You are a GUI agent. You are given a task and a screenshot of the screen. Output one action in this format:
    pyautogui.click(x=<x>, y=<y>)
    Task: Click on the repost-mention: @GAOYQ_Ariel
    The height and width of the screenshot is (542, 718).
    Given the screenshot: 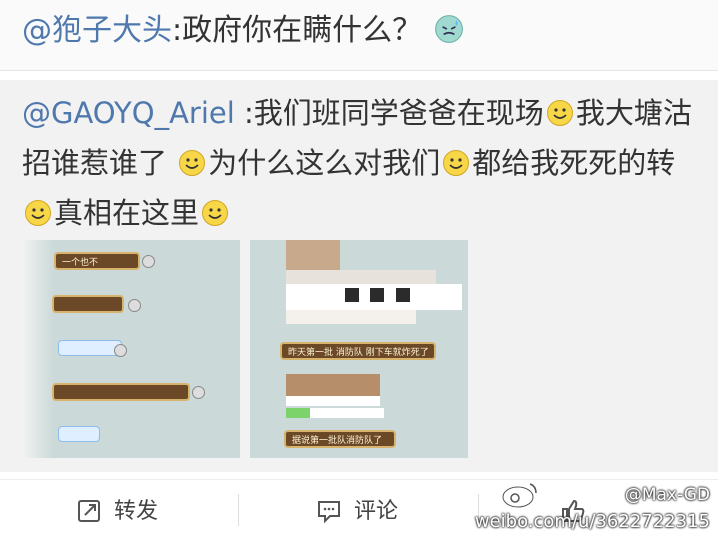 What is the action you would take?
    pyautogui.click(x=128, y=113)
    